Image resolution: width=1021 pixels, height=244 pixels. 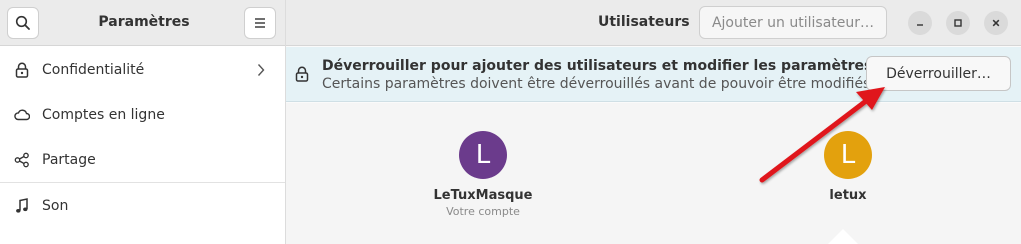 What do you see at coordinates (55, 206) in the screenshot?
I see `sidebar-item-label: Son` at bounding box center [55, 206].